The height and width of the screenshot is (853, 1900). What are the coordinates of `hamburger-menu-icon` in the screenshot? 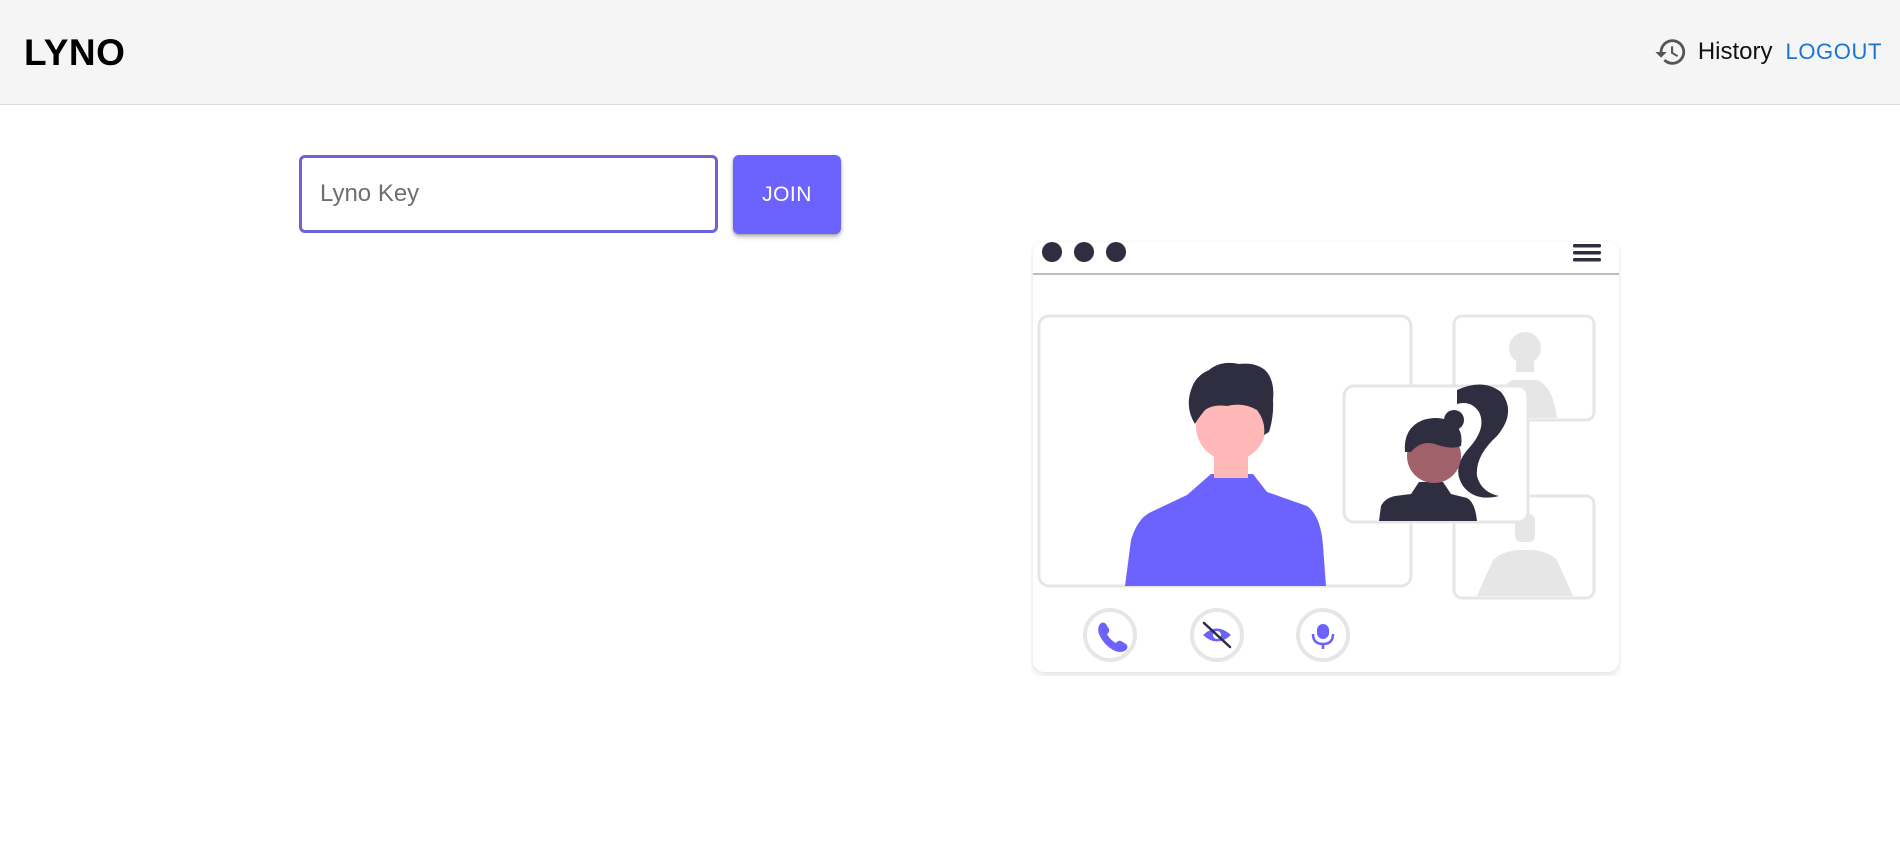 It's located at (1587, 253).